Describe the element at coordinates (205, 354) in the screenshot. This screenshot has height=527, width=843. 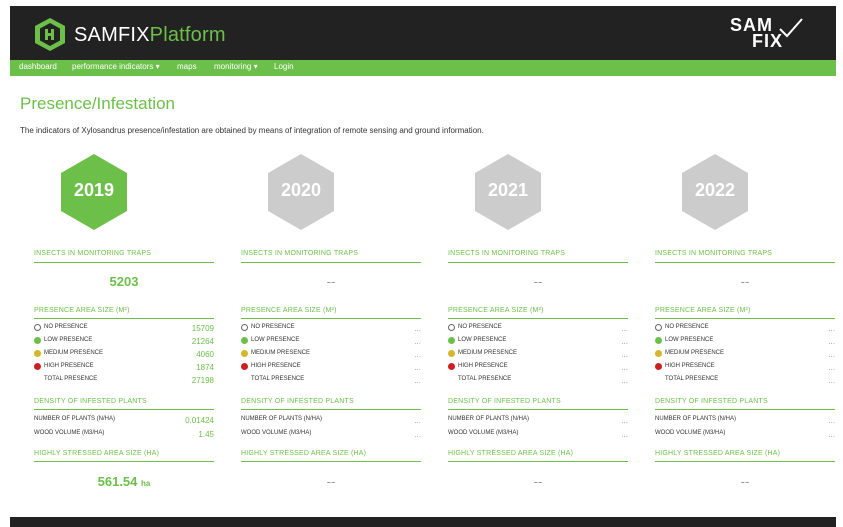
I see `medium-presence-value: 4060` at that location.